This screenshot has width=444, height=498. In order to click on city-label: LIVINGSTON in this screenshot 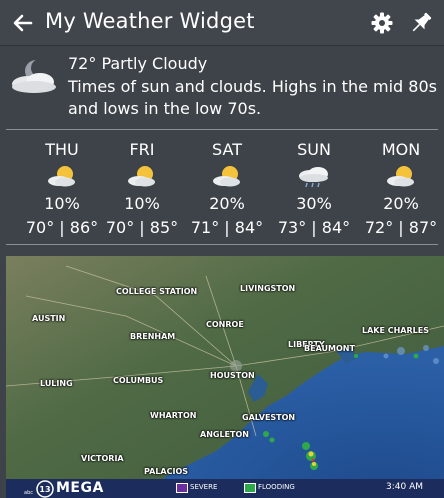, I will do `click(268, 288)`.